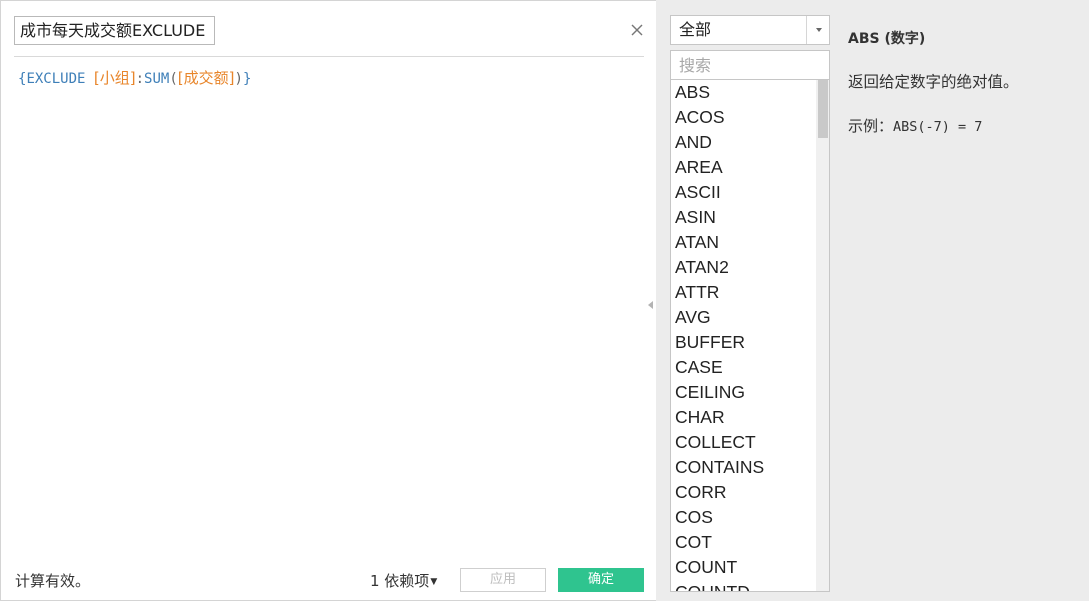 The width and height of the screenshot is (1089, 601). Describe the element at coordinates (400, 581) in the screenshot. I see `dependencies-label: 1 依赖项` at that location.